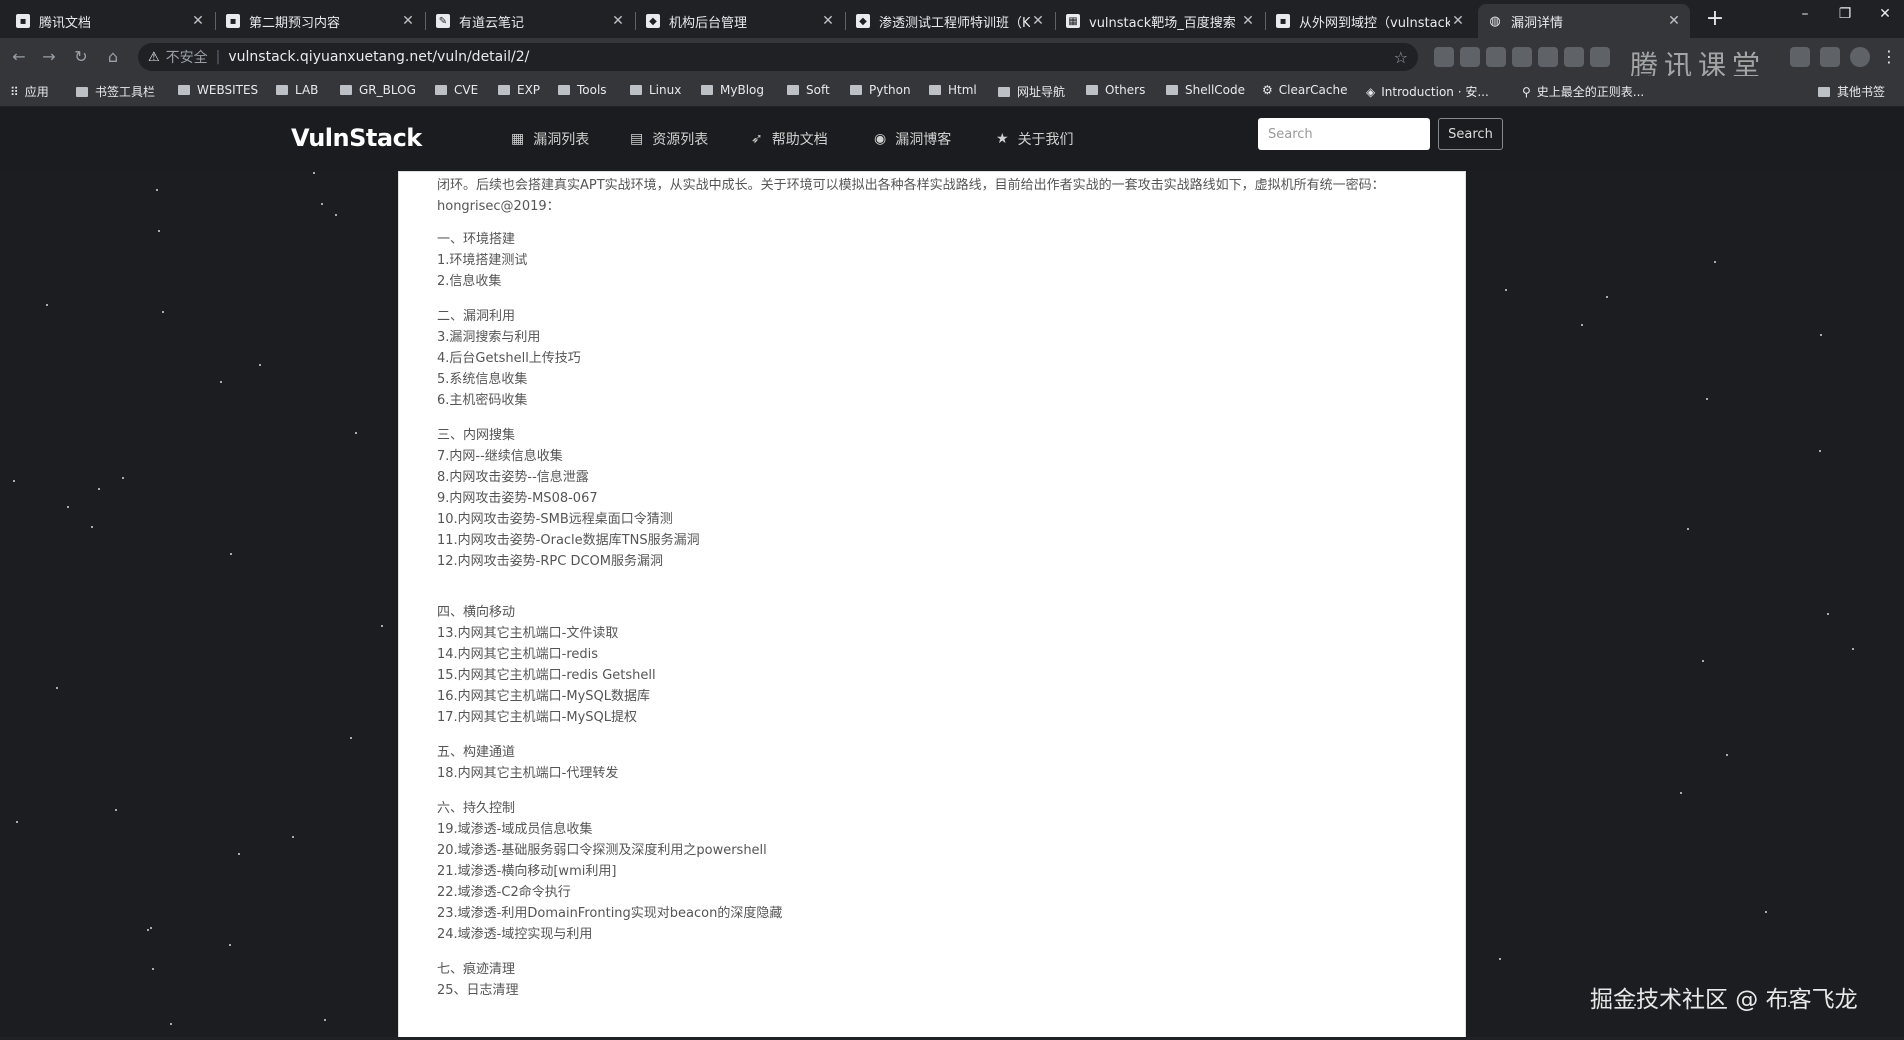  What do you see at coordinates (1401, 57) in the screenshot?
I see `bookmark-star-icon: ☆` at bounding box center [1401, 57].